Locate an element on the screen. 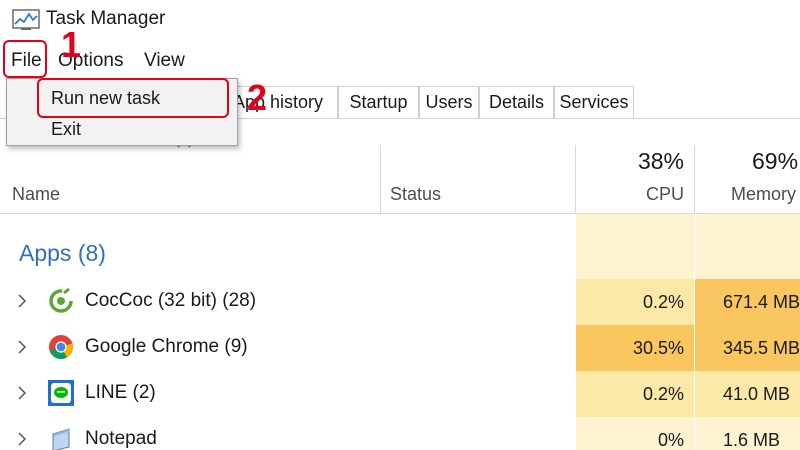 This screenshot has height=450, width=800. tab-app-history: App history is located at coordinates (283, 102).